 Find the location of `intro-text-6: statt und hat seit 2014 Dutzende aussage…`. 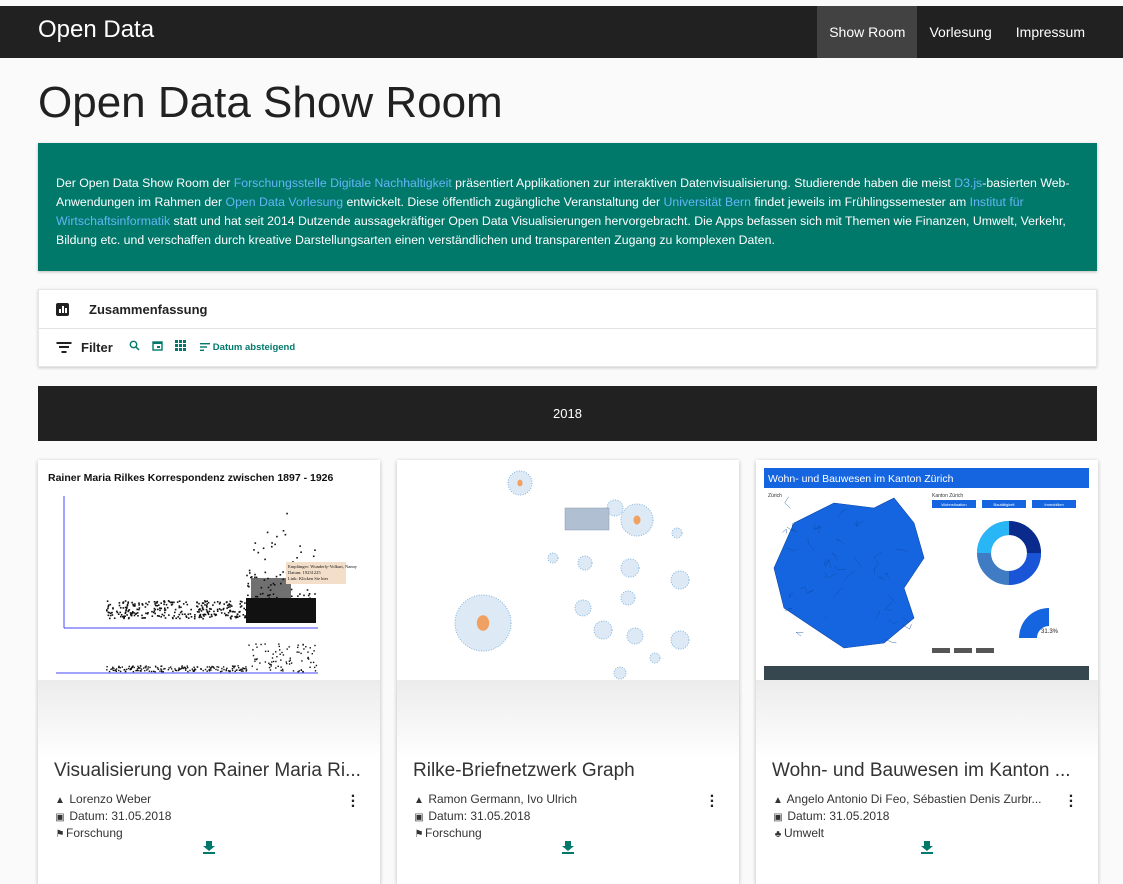

intro-text-6: statt und hat seit 2014 Dutzende aussage… is located at coordinates (561, 230).